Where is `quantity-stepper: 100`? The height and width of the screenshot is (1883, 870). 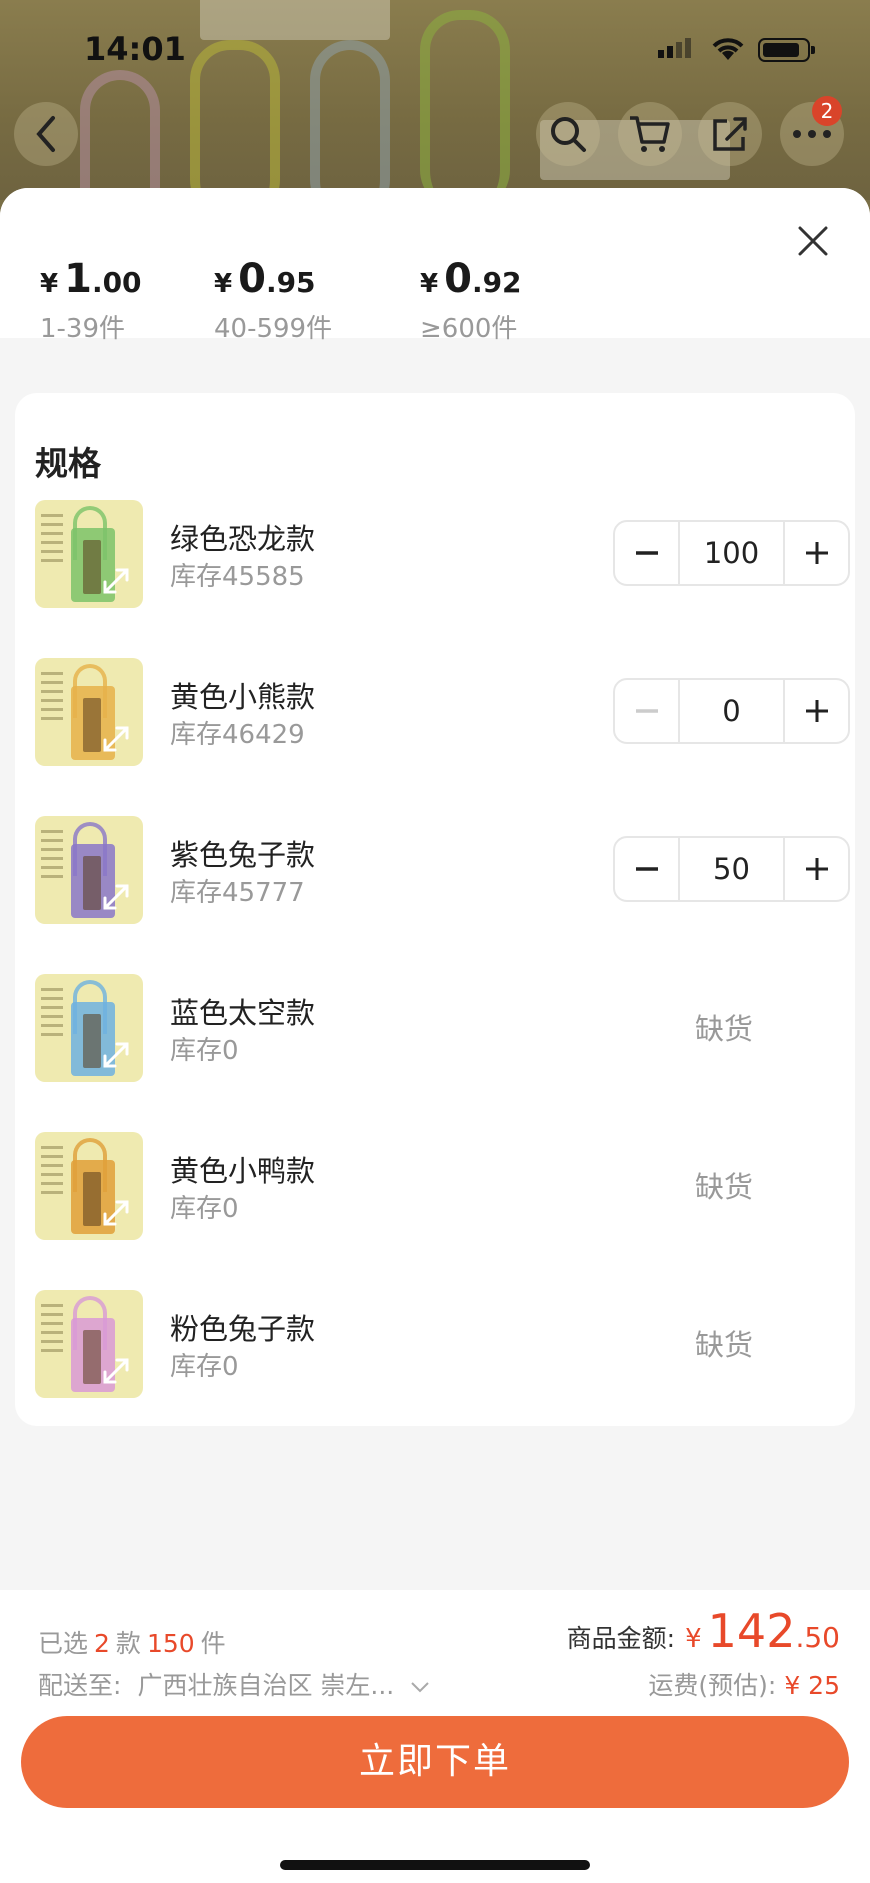
quantity-stepper: 100 is located at coordinates (731, 553).